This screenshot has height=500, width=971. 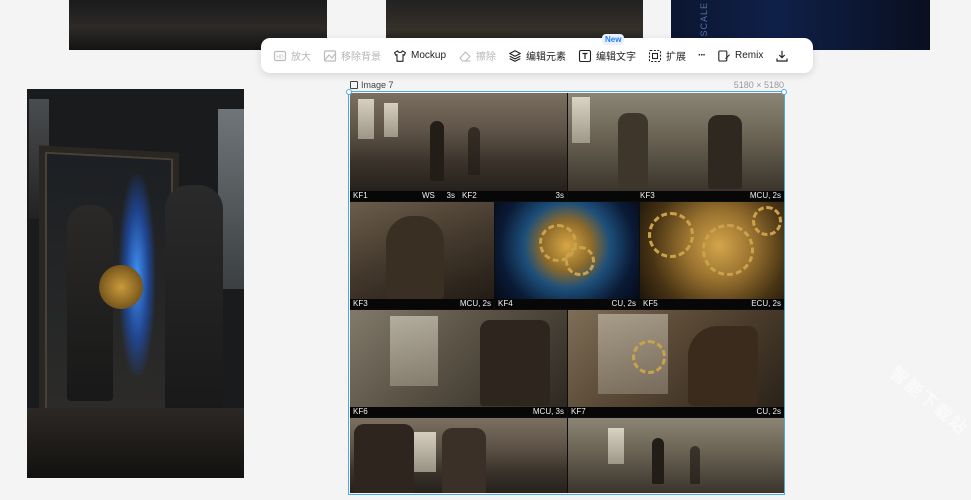 I want to click on edit-text-label: 编辑文字, so click(x=616, y=57).